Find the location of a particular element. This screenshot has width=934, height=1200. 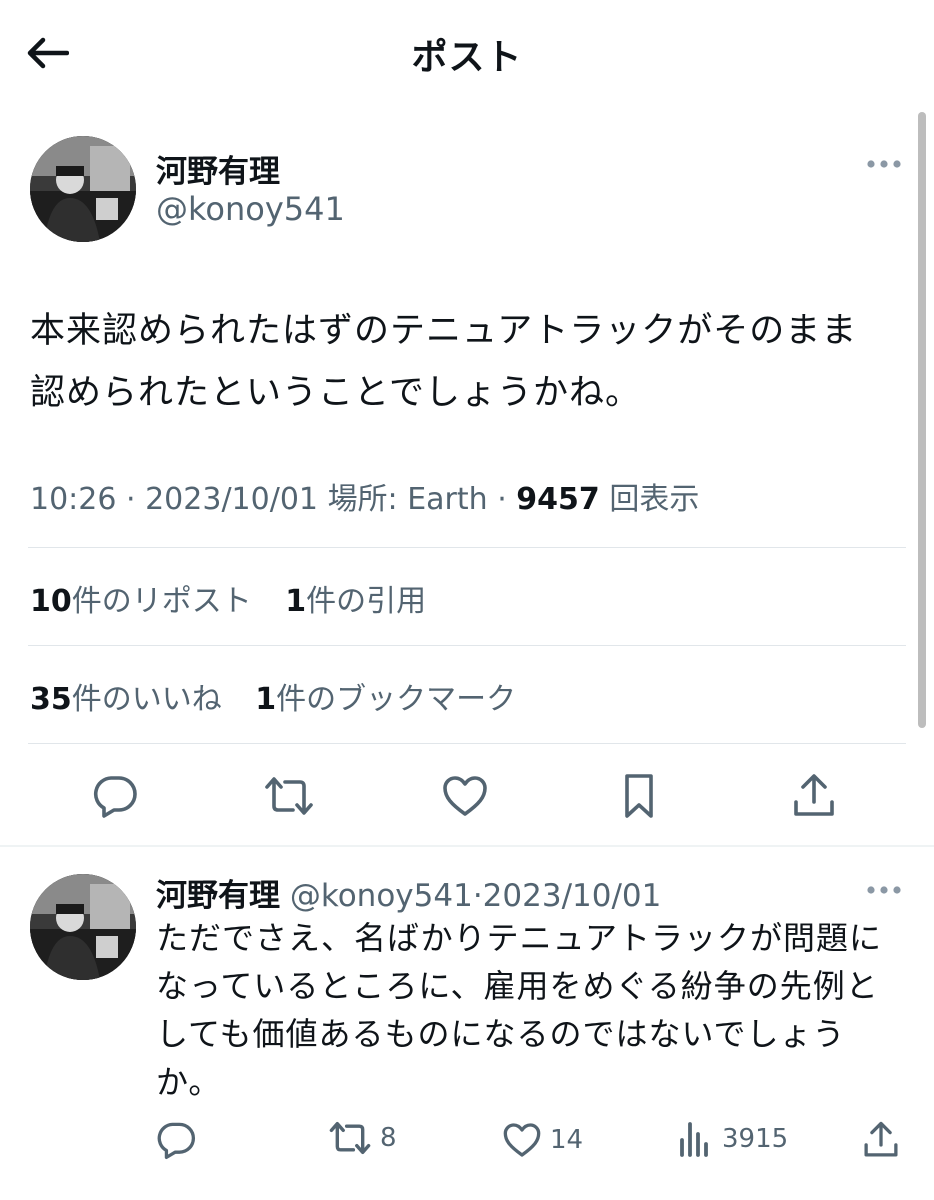

page-title: ポスト is located at coordinates (467, 57).